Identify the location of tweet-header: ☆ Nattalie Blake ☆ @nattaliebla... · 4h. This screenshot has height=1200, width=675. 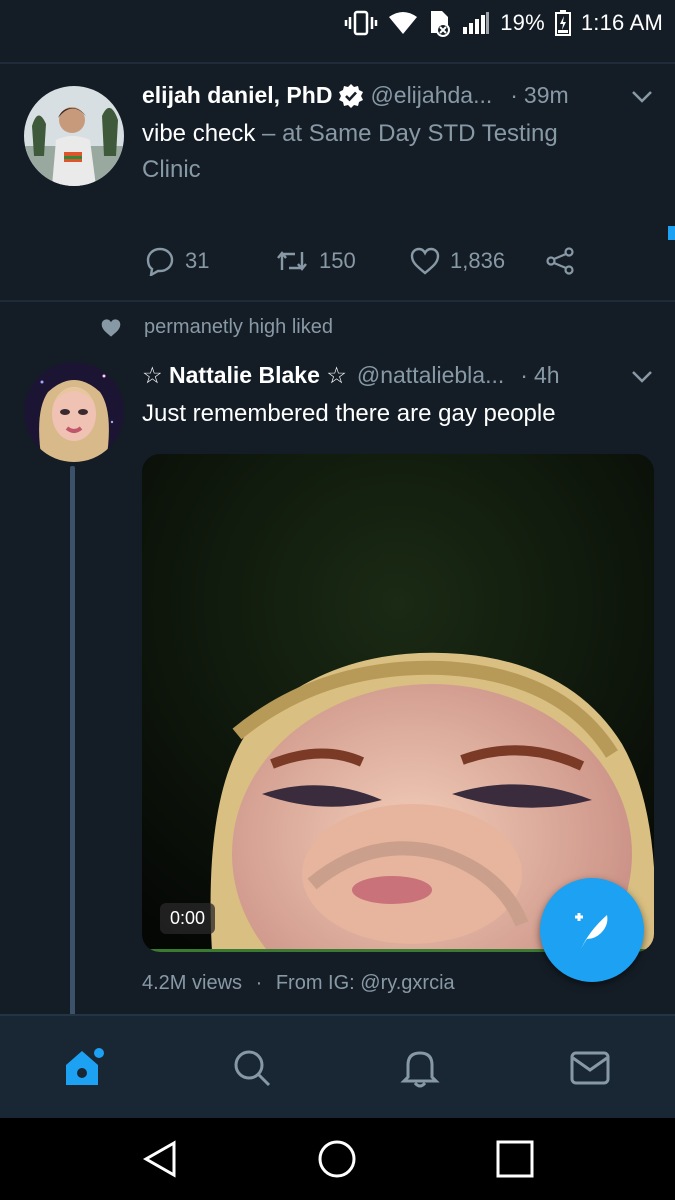
(392, 375).